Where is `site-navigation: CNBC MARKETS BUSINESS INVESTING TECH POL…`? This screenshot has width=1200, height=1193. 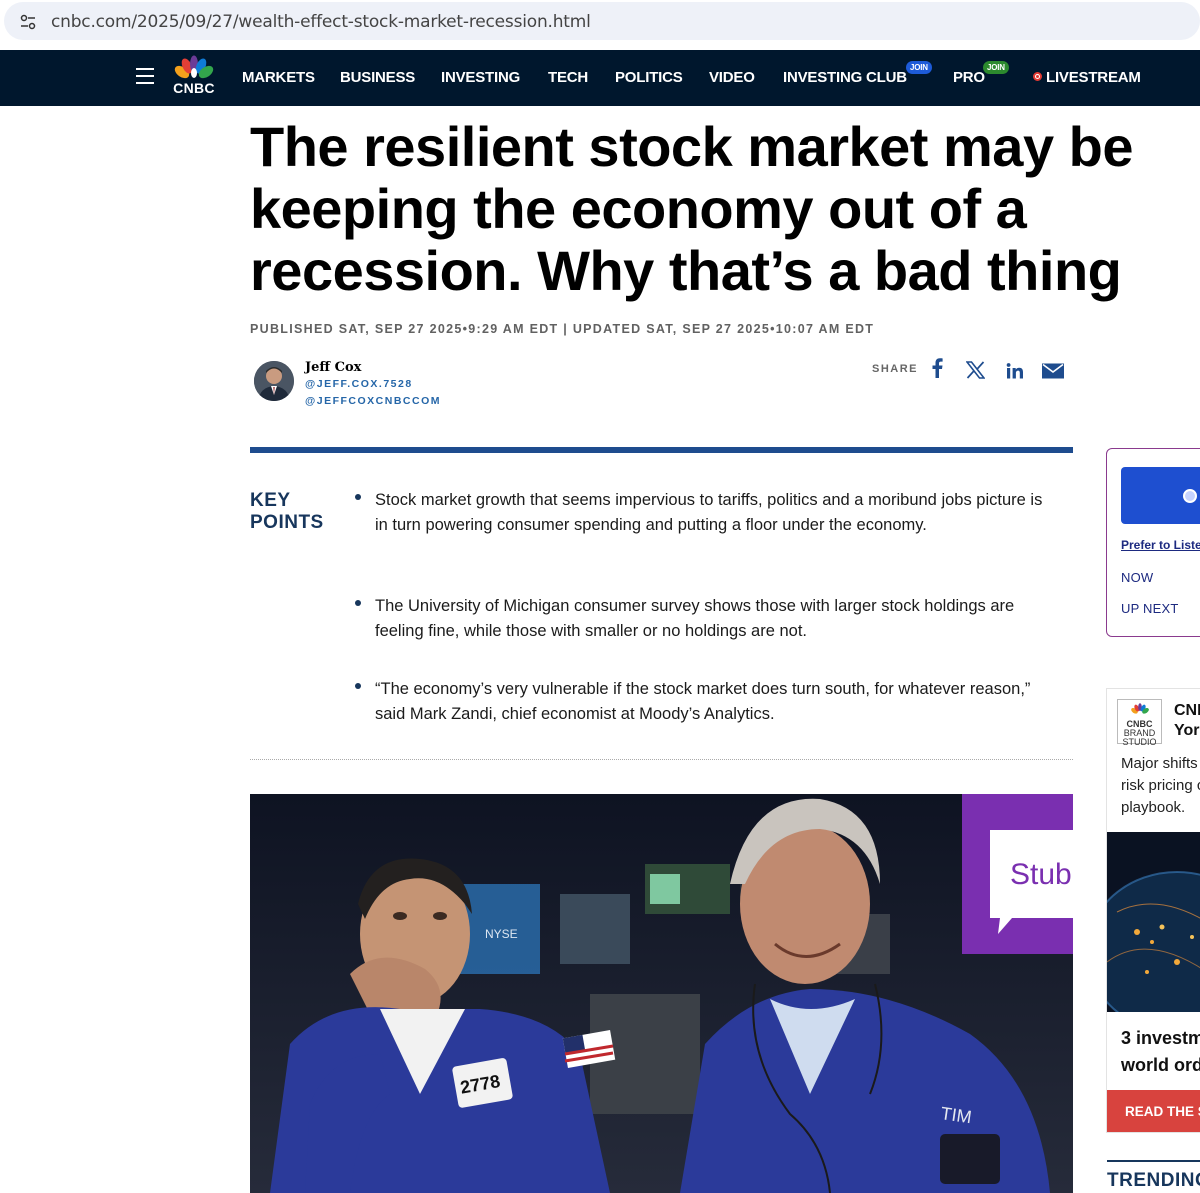
site-navigation: CNBC MARKETS BUSINESS INVESTING TECH POL… is located at coordinates (600, 78).